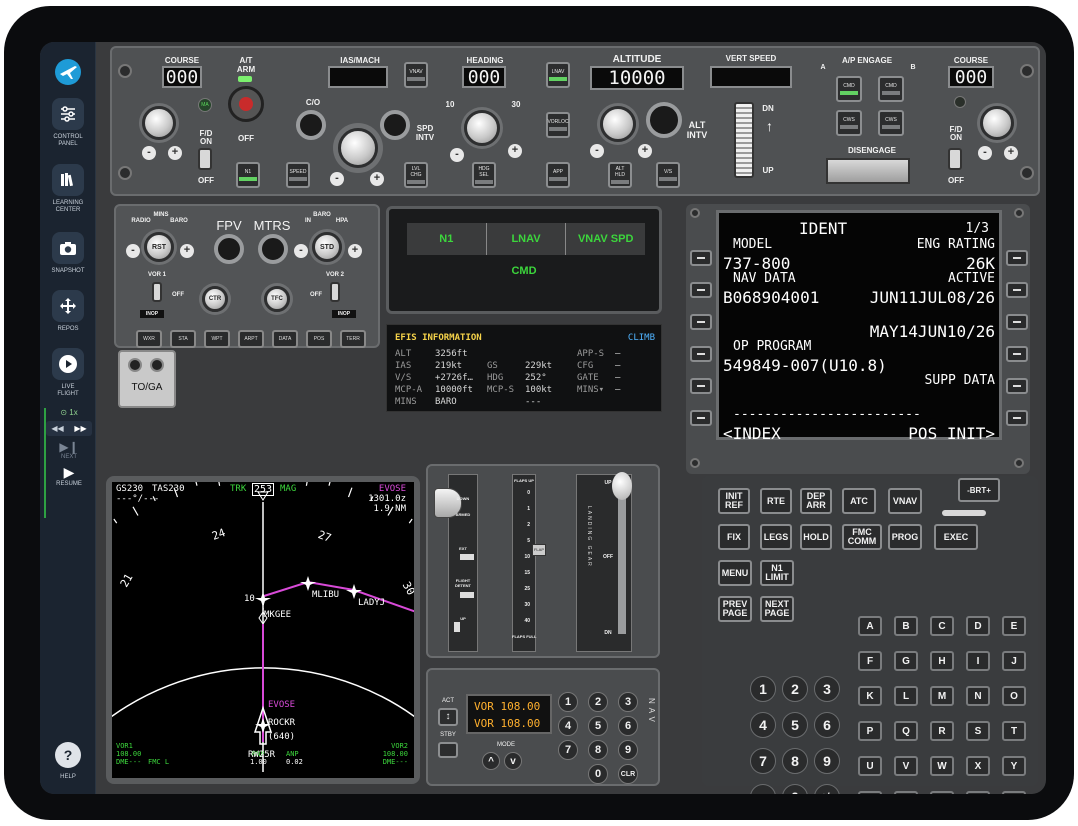  What do you see at coordinates (69, 472) in the screenshot?
I see `resume-icon: ▶` at bounding box center [69, 472].